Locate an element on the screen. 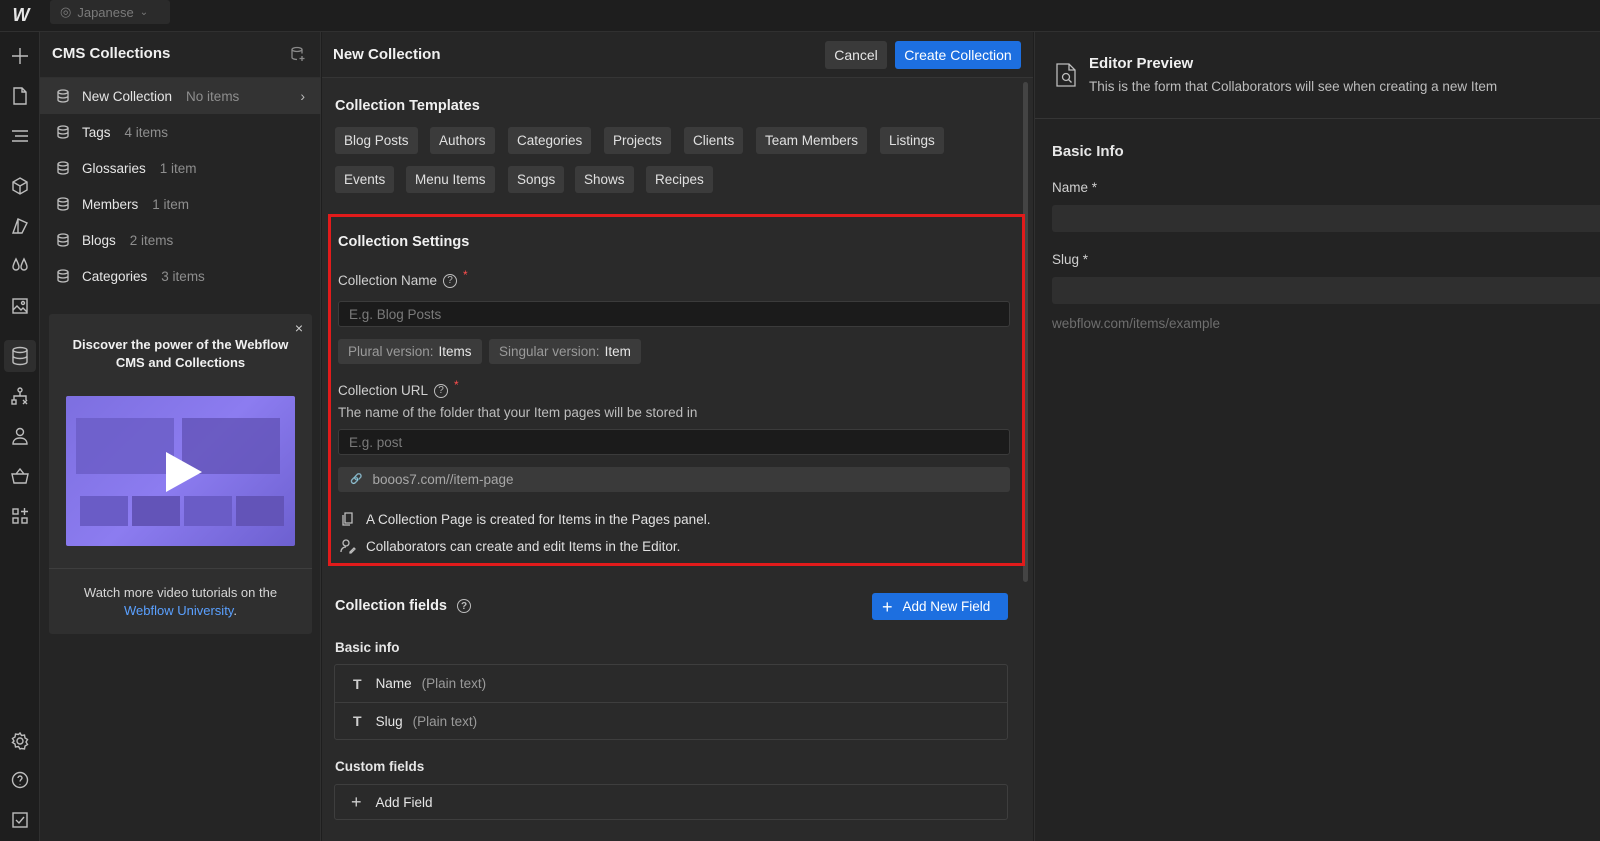 The height and width of the screenshot is (841, 1600). video-thumbnail is located at coordinates (180, 471).